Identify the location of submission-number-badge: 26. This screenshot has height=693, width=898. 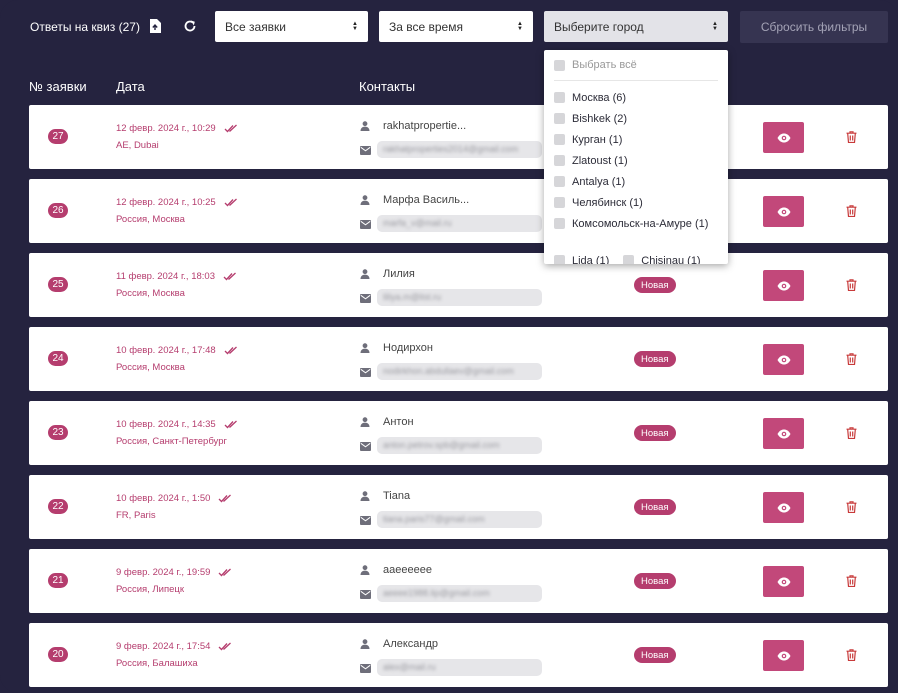
(58, 210).